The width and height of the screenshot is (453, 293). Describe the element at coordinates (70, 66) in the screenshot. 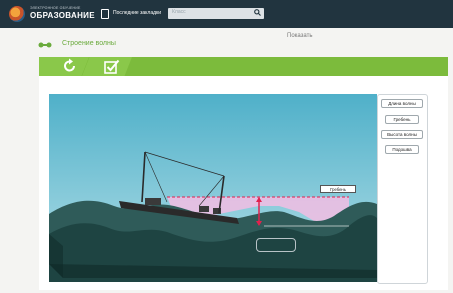

I see `reload-icon` at that location.